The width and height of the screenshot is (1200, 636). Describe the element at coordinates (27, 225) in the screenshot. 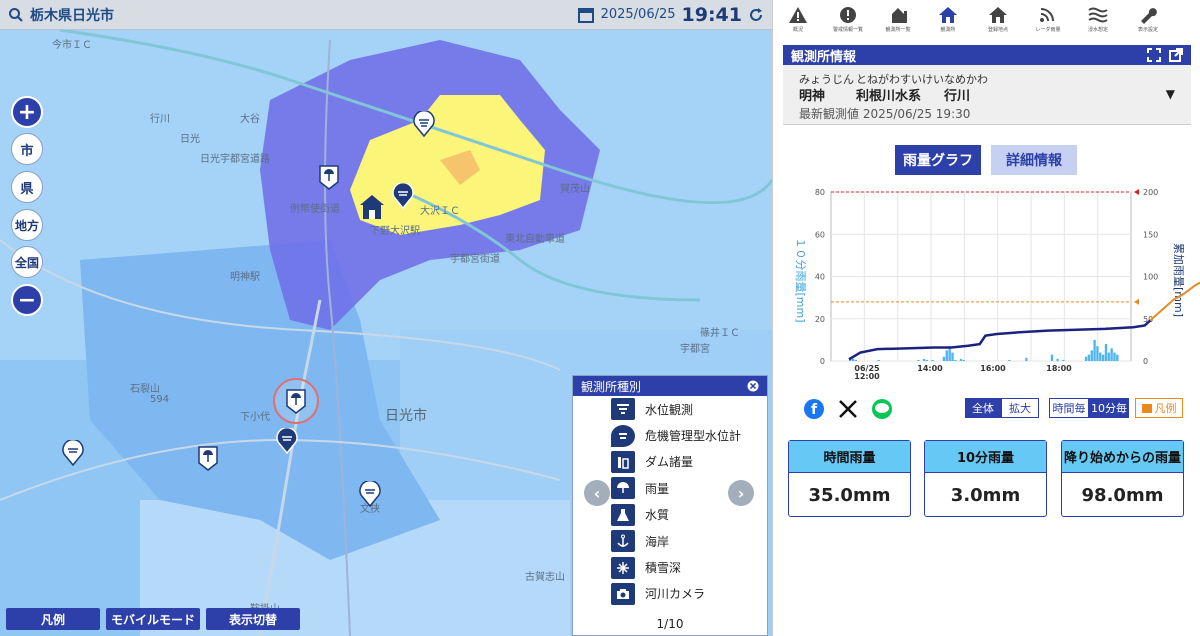

I see `scale-region-button: 地方` at that location.